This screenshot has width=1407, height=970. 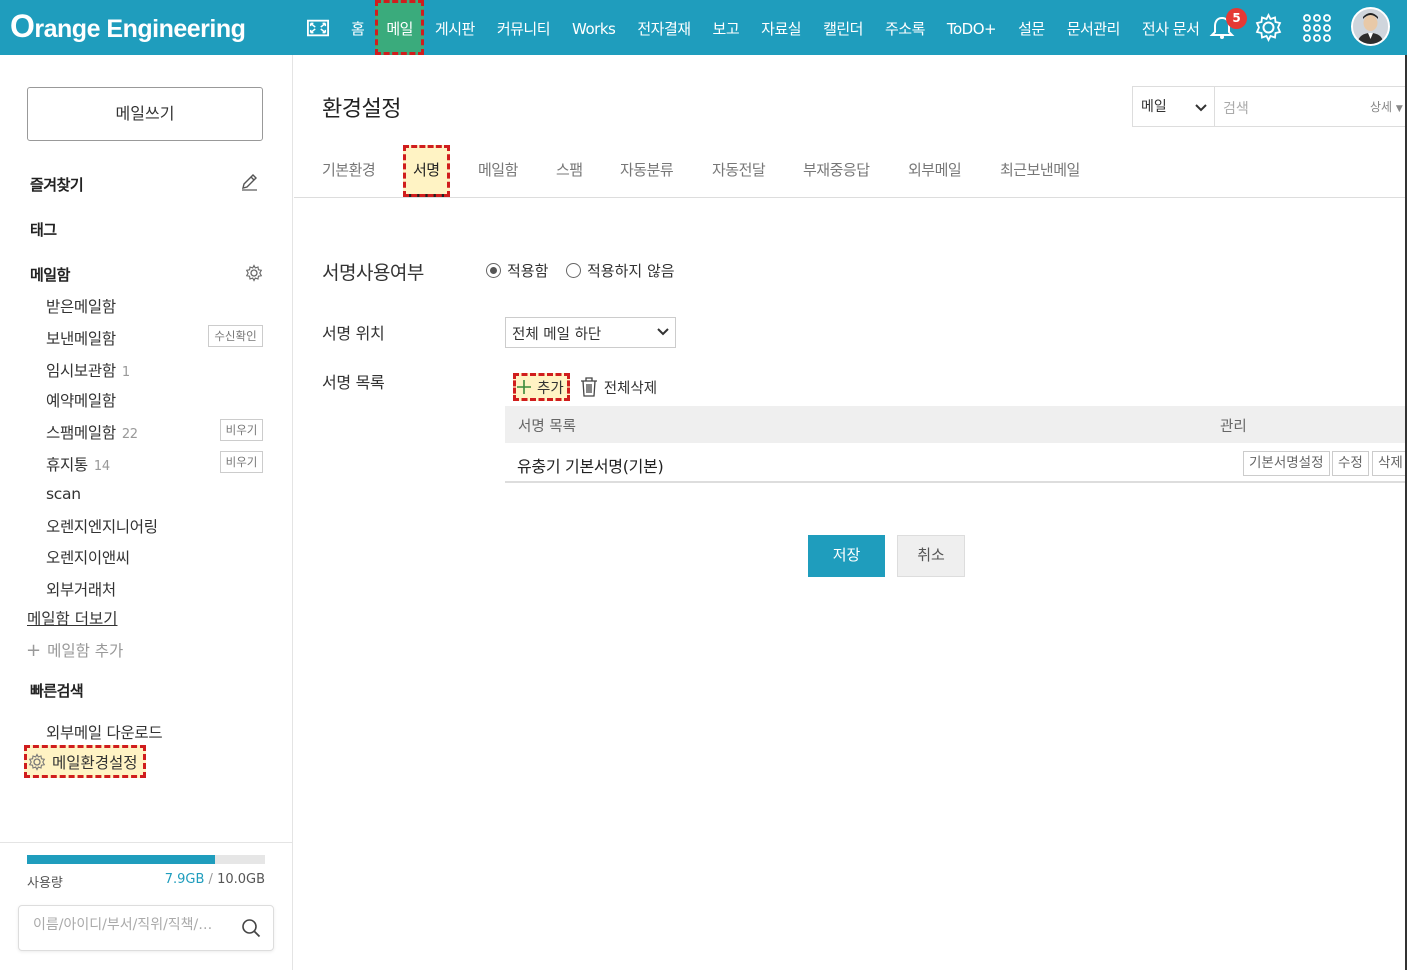 What do you see at coordinates (241, 430) in the screenshot?
I see `empty-spam-button: 비우기` at bounding box center [241, 430].